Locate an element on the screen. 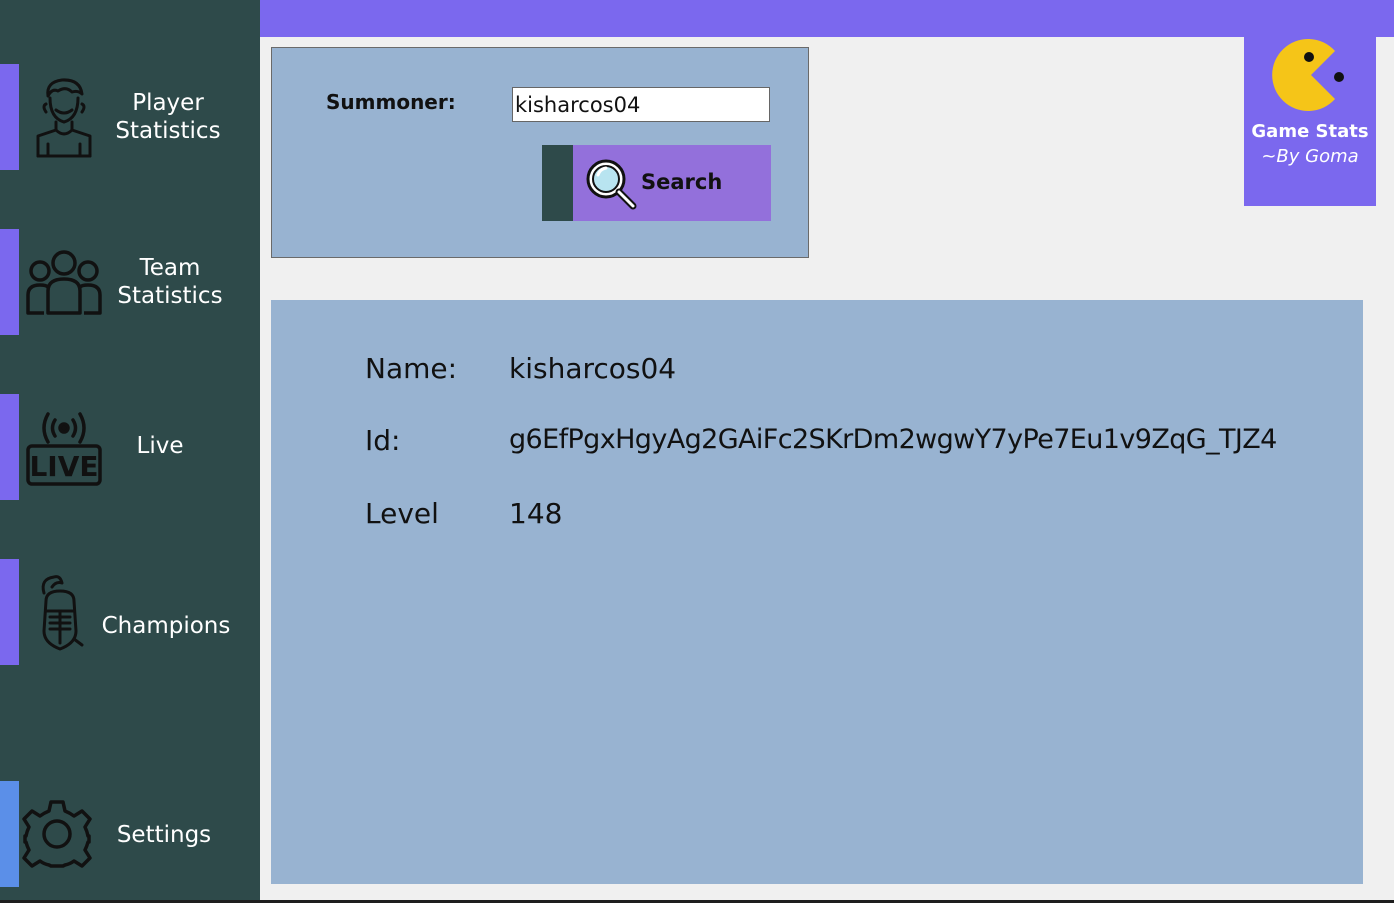 The width and height of the screenshot is (1394, 903). summoner-input is located at coordinates (641, 104).